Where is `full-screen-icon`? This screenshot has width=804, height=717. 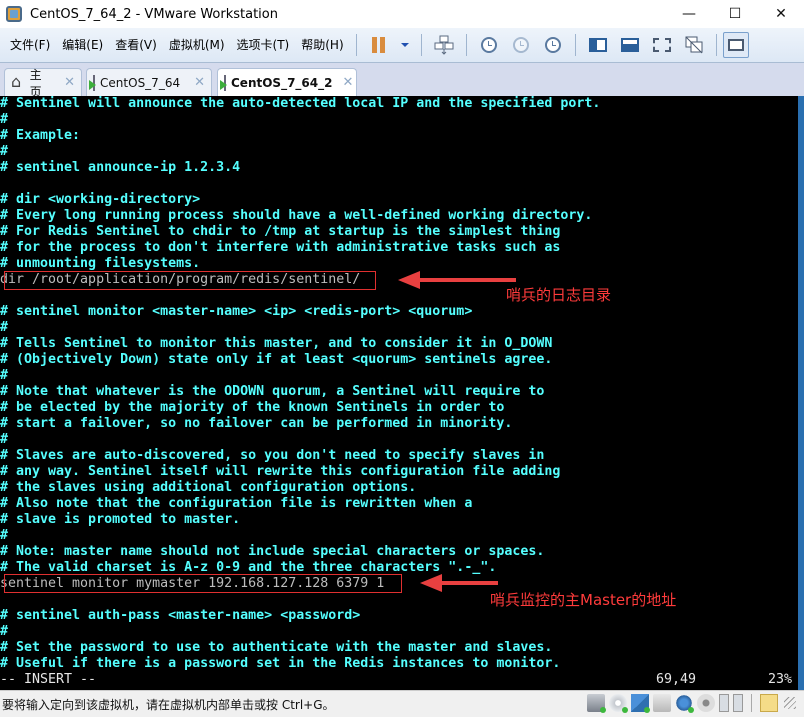 full-screen-icon is located at coordinates (662, 45).